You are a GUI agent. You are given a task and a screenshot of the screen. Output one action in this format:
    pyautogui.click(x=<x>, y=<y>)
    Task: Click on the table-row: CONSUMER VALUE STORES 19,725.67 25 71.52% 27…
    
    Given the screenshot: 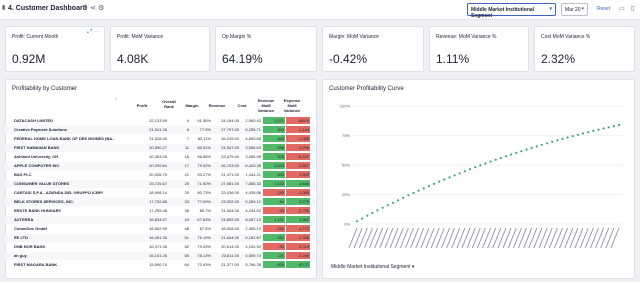 What is the action you would take?
    pyautogui.click(x=160, y=184)
    